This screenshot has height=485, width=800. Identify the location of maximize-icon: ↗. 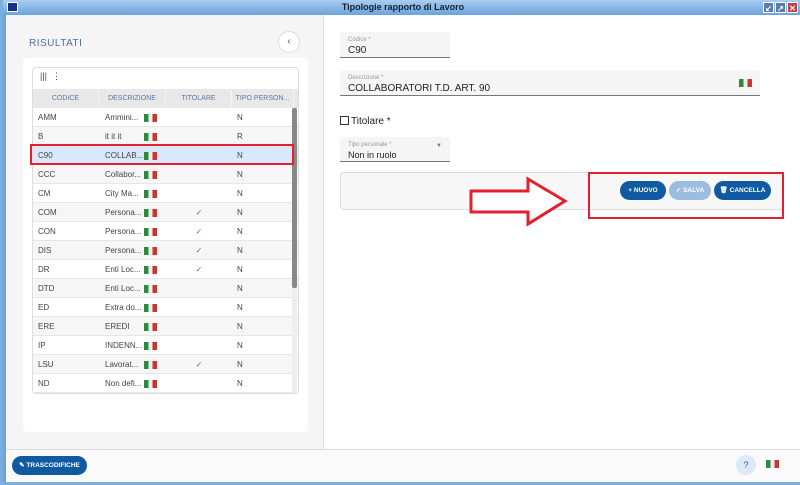
(780, 7).